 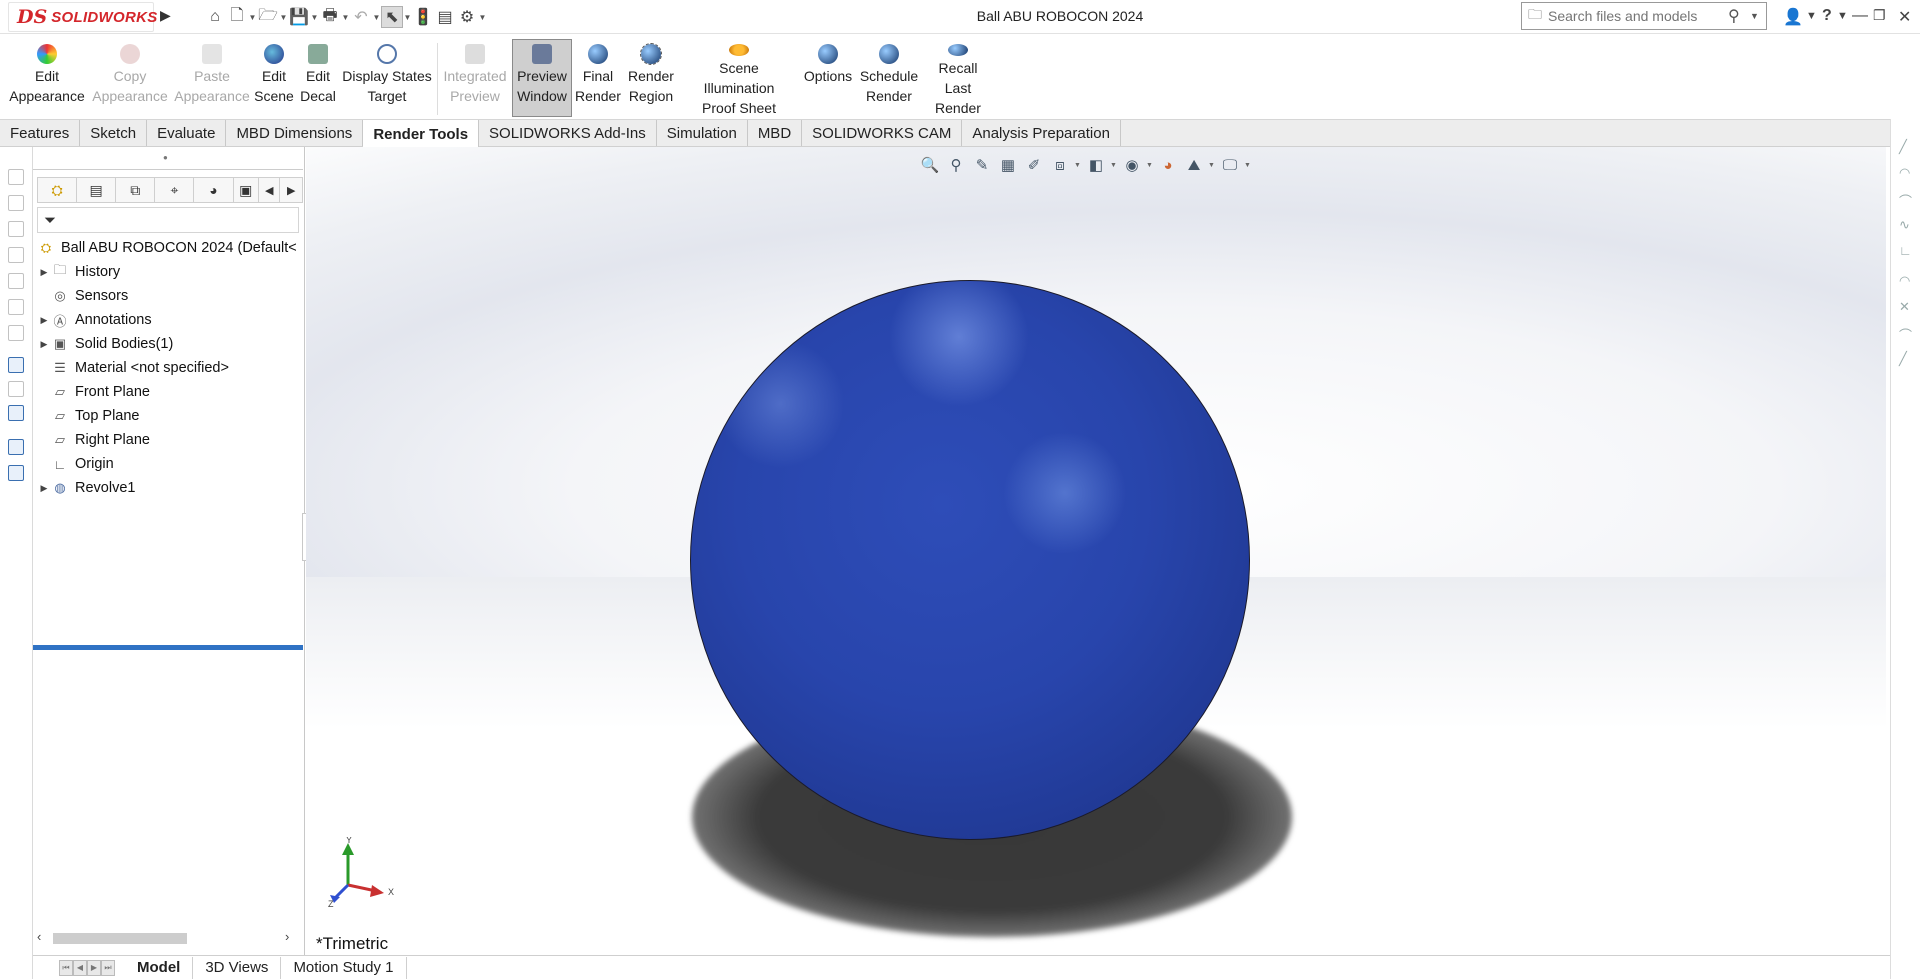 I want to click on chevron-right-icon: ▶, so click(x=291, y=190).